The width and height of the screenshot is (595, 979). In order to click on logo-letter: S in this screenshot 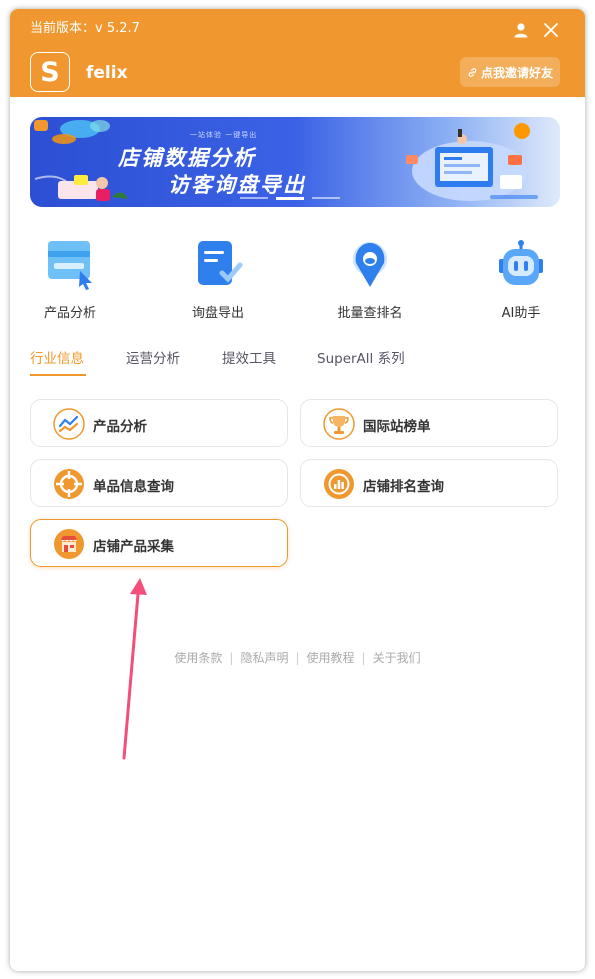, I will do `click(50, 72)`.